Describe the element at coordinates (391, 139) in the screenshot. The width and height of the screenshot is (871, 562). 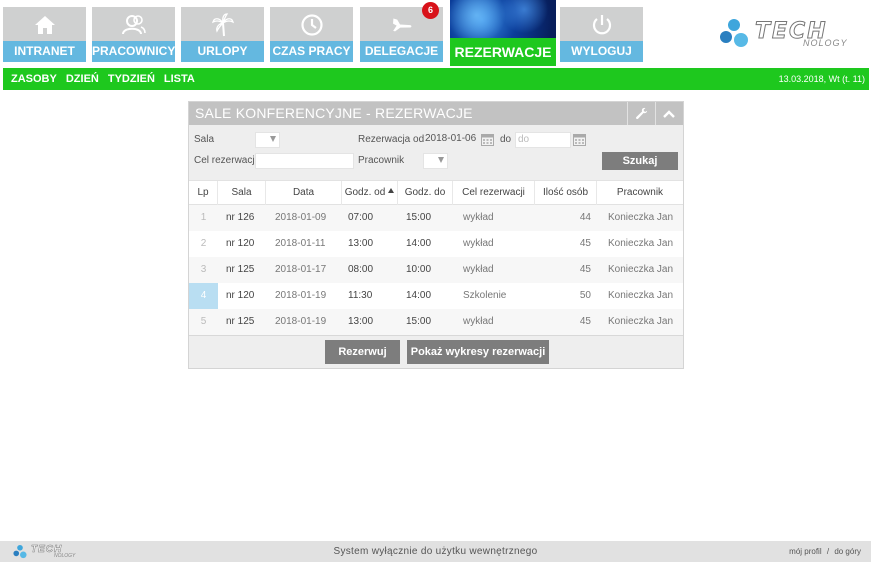
I see `rezerwacja-od-label: Rezerwacja od` at that location.